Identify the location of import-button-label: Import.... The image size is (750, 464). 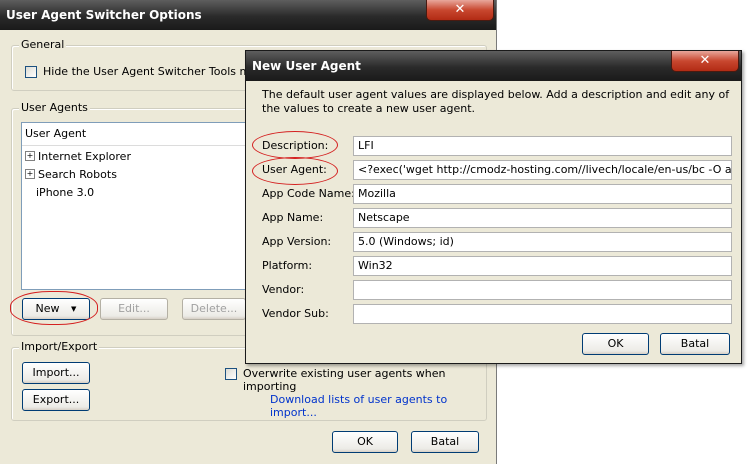
(56, 372).